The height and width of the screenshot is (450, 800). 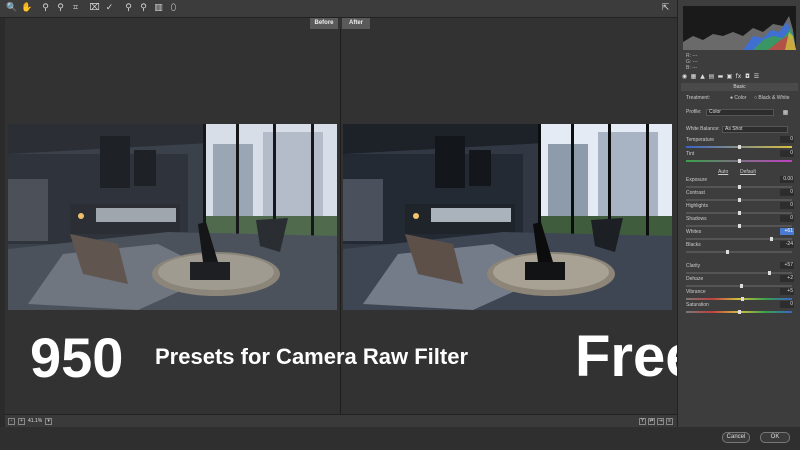 What do you see at coordinates (75, 8) in the screenshot?
I see `targeted-adjustment-tool-icon: ⌗` at bounding box center [75, 8].